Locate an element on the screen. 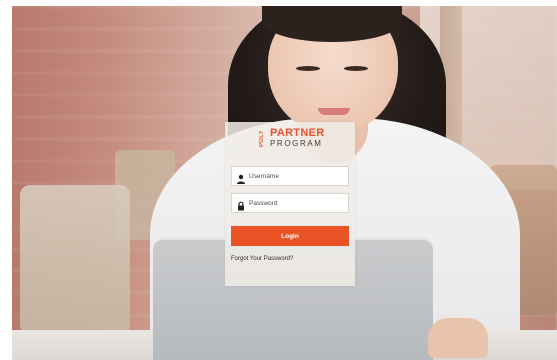  username-input is located at coordinates (297, 176).